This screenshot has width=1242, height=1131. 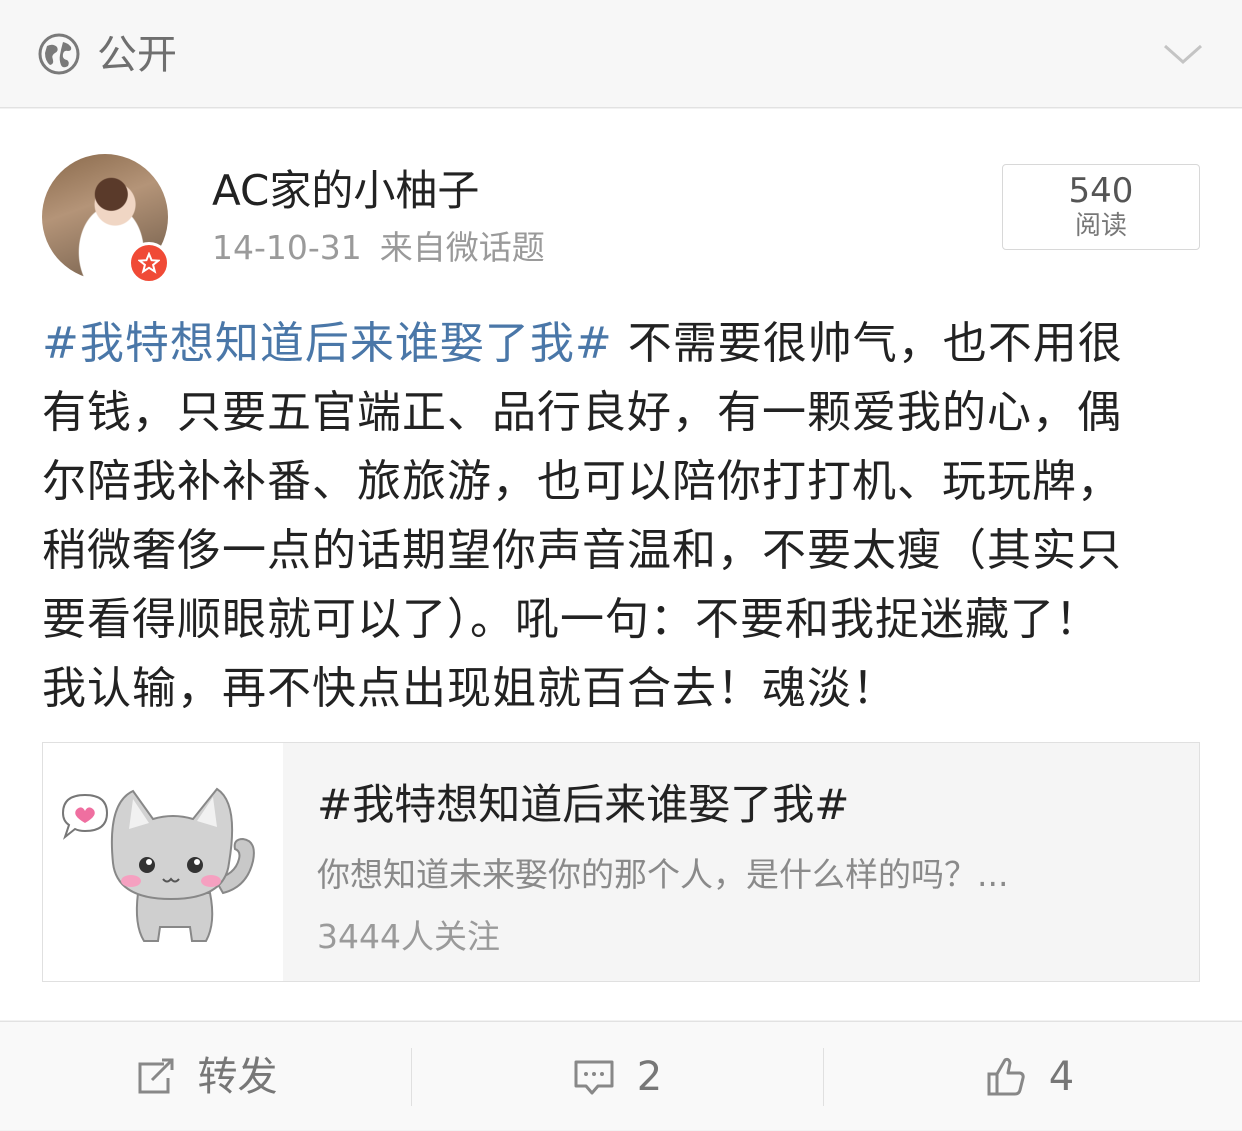 I want to click on post-line-2: 有钱，只要五官端正、品行良好，有一颗爱我的心，偶, so click(x=582, y=412).